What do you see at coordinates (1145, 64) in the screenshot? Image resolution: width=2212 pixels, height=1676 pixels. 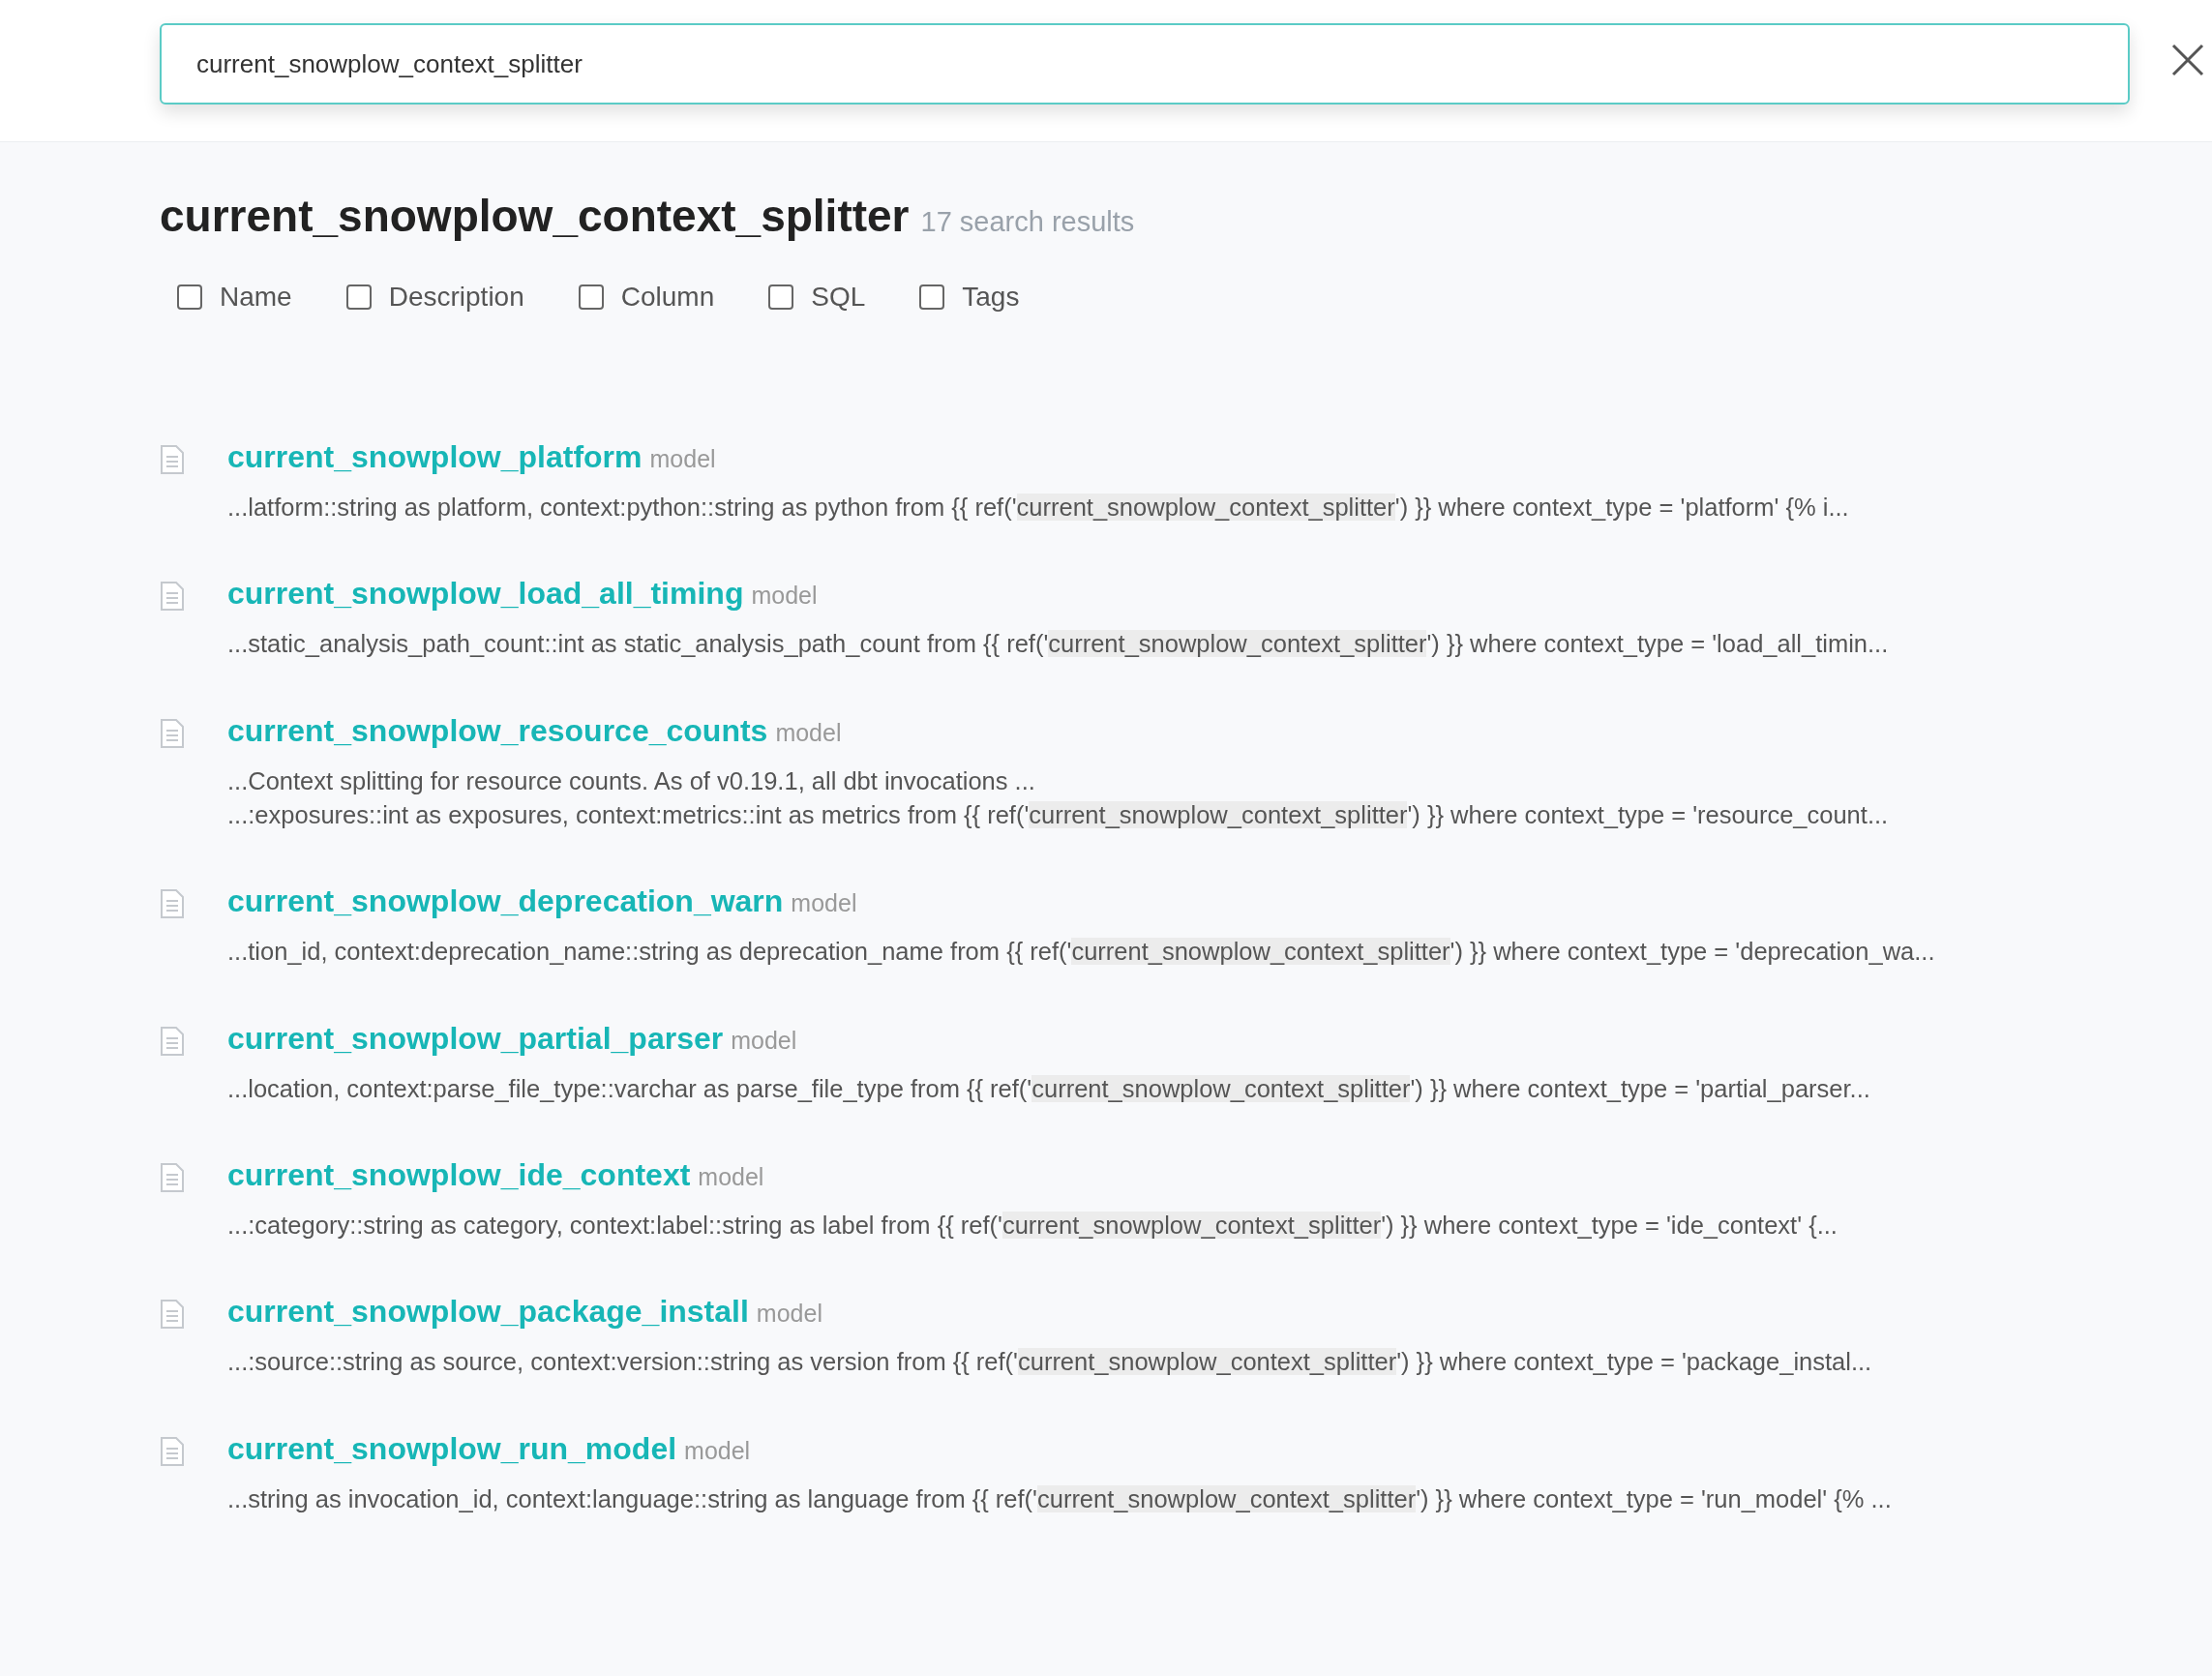 I see `search-field: current_snowplow_context_splitter` at bounding box center [1145, 64].